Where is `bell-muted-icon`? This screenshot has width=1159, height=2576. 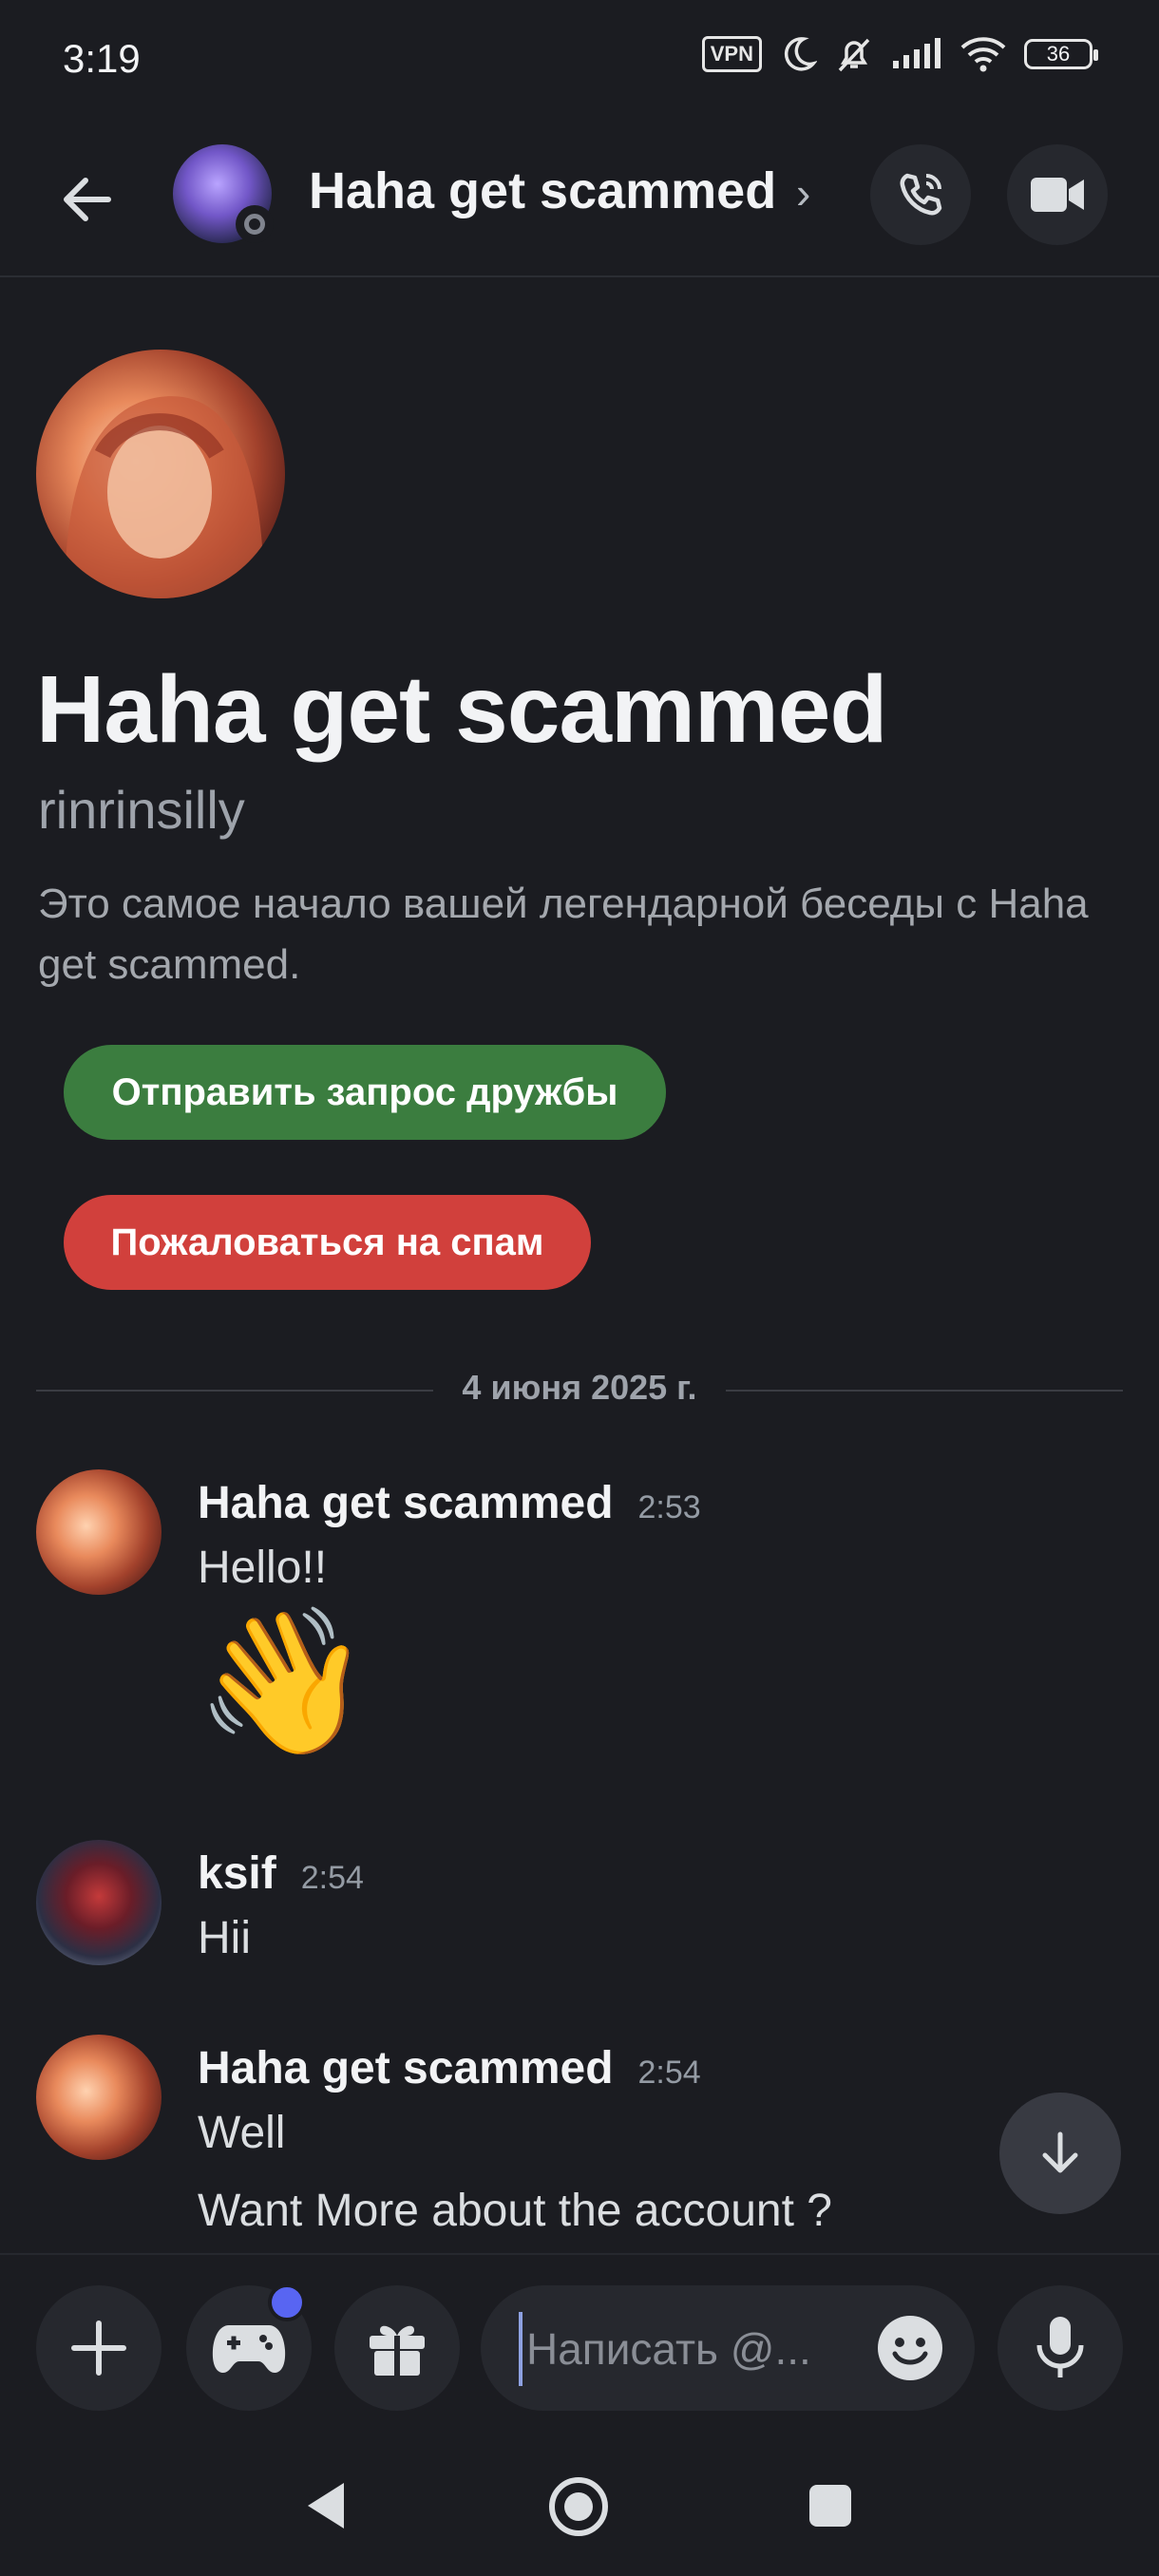
bell-muted-icon is located at coordinates (854, 55).